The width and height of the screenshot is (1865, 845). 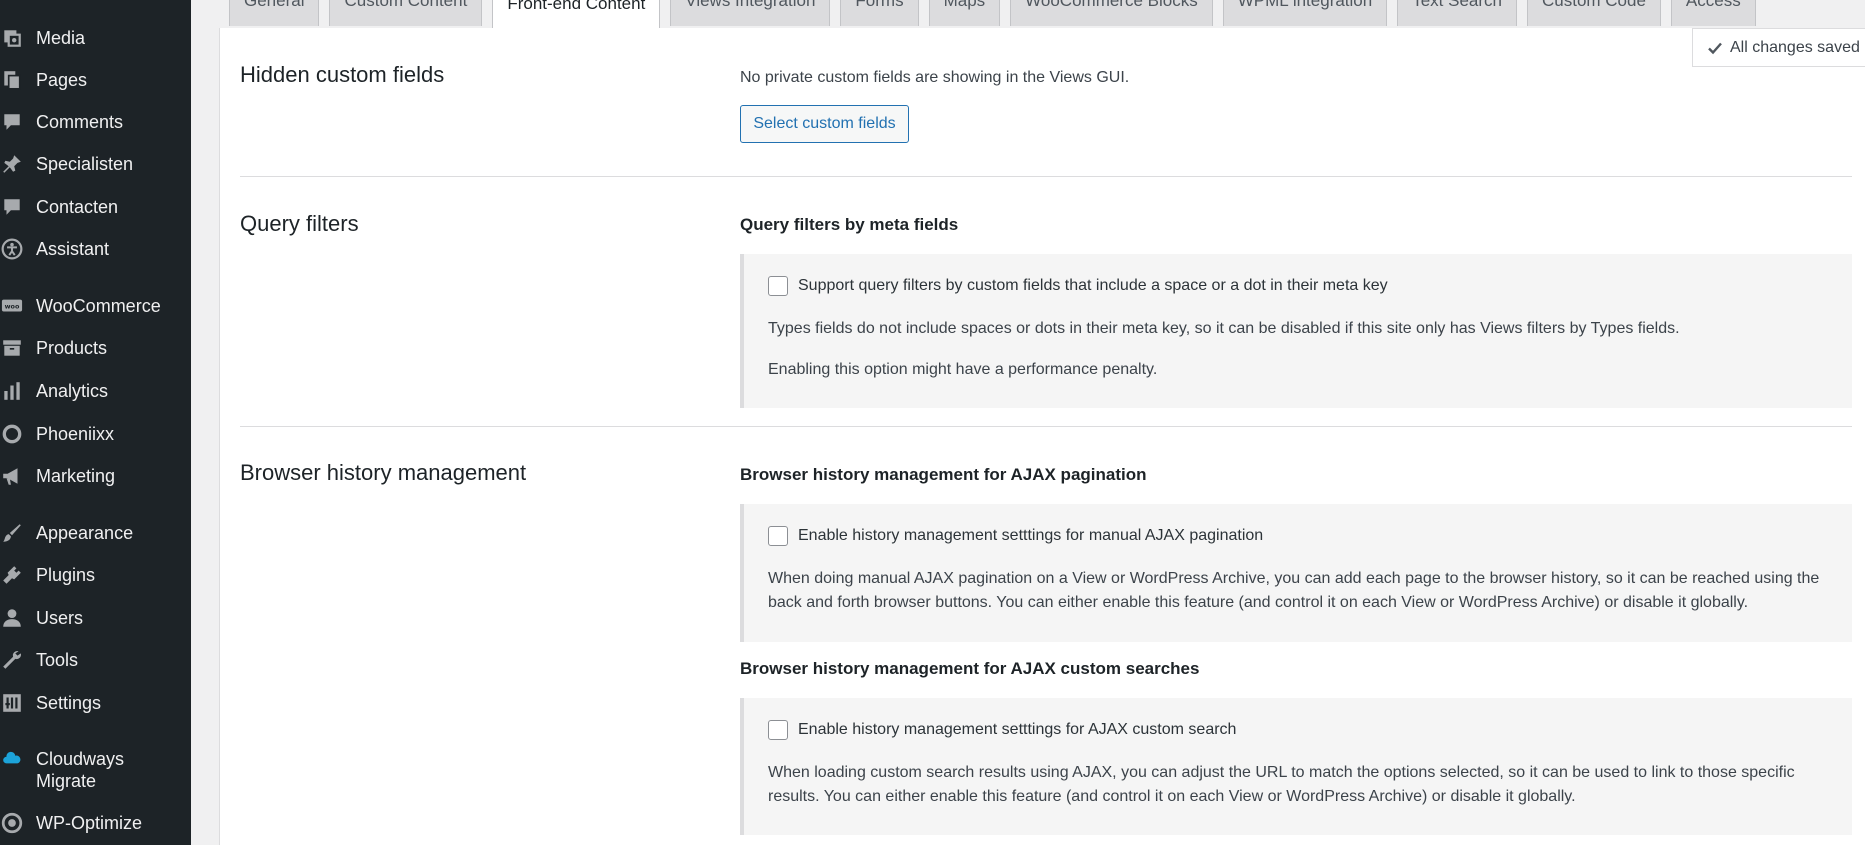 I want to click on section-title-hidden-custom-fields: Hidden custom fields, so click(x=342, y=74).